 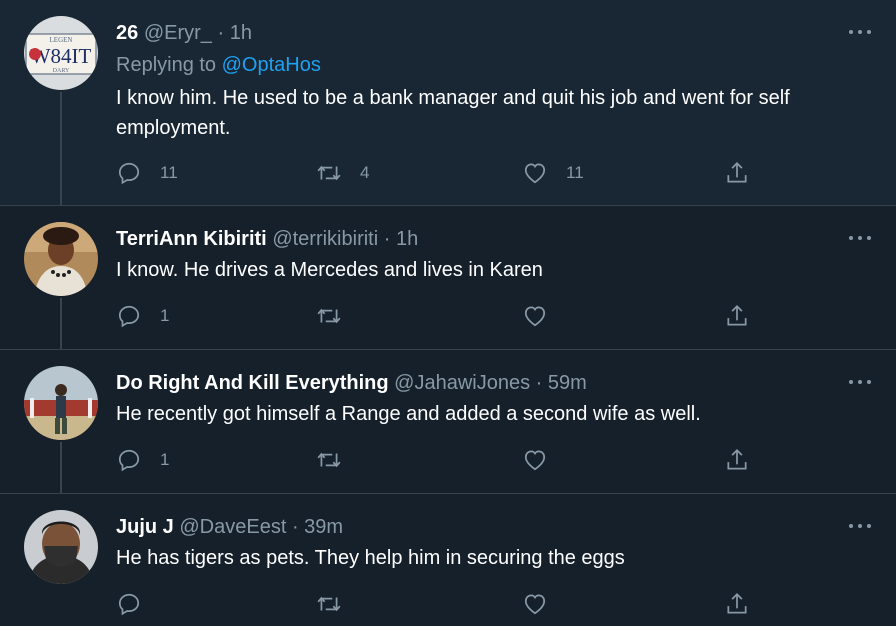 What do you see at coordinates (325, 239) in the screenshot?
I see `user-handle: @terrikibiriti` at bounding box center [325, 239].